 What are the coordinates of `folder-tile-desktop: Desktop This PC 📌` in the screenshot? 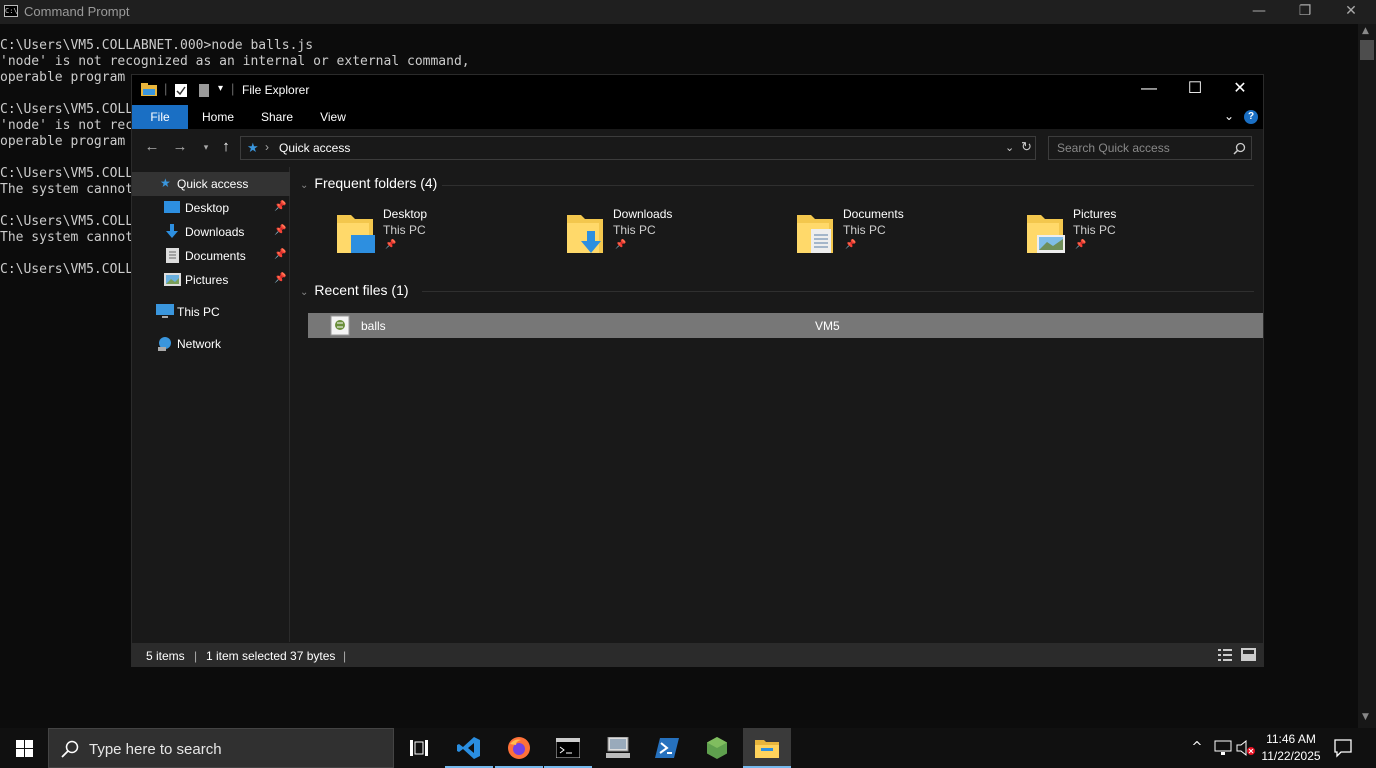 It's located at (440, 233).